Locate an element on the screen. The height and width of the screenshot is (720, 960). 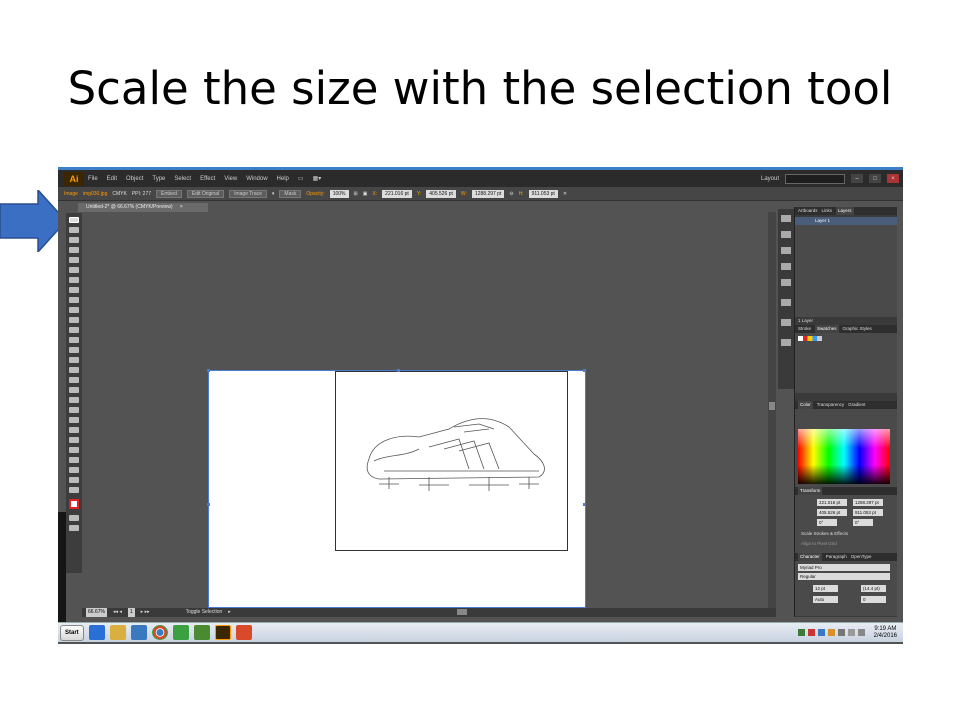
selection-handle-middle-right is located at coordinates (584, 504).